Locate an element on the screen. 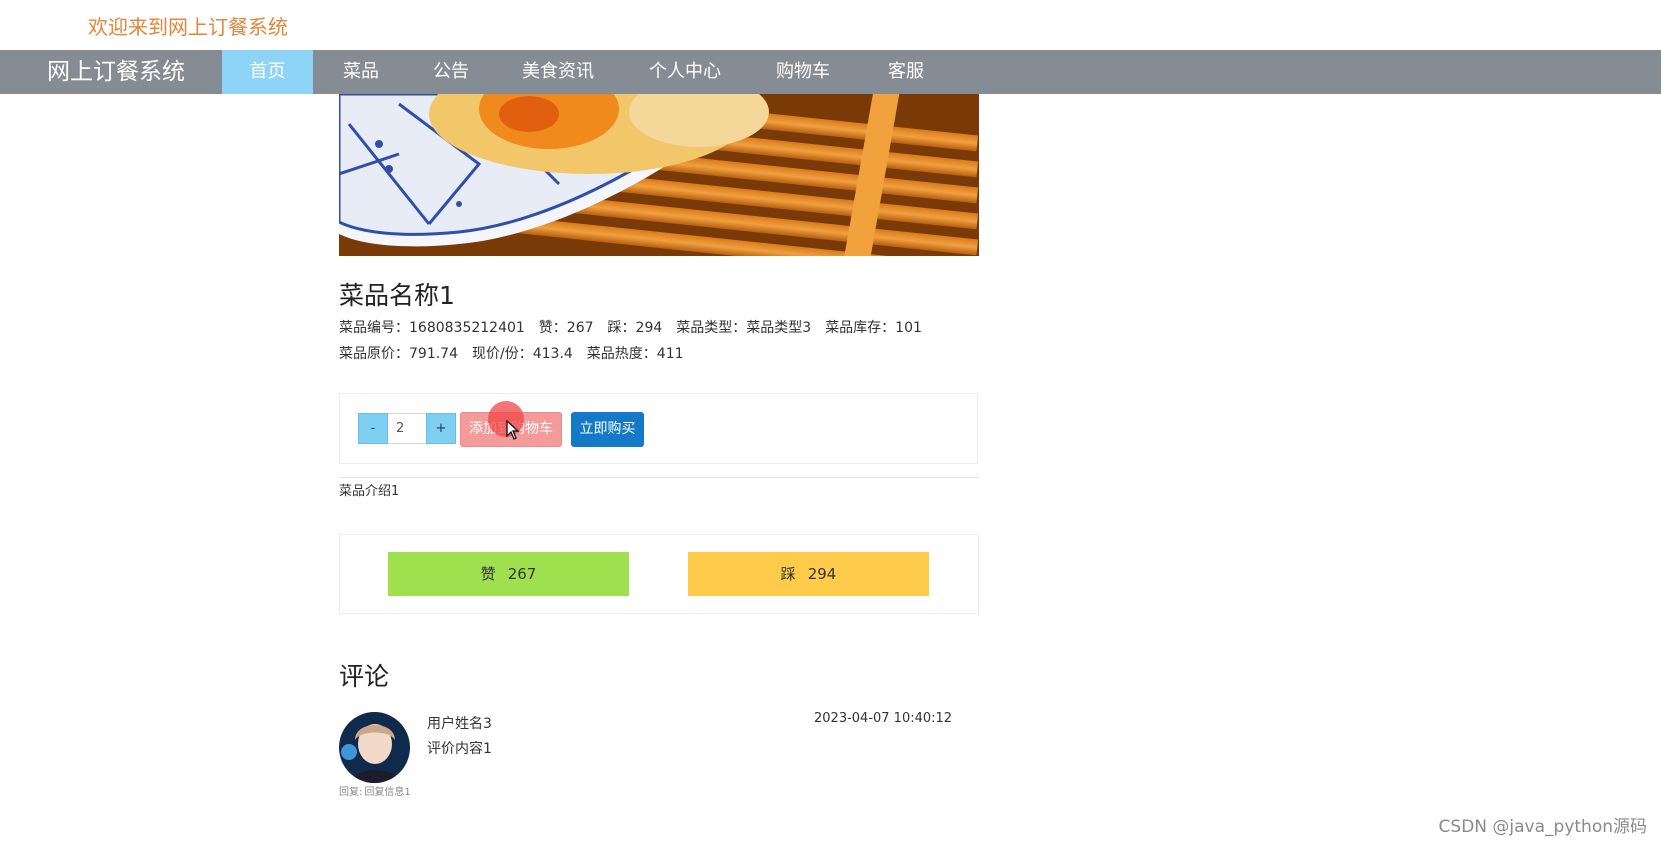 The image size is (1661, 843). top-bar: 欢迎来到网上订餐系统 is located at coordinates (830, 25).